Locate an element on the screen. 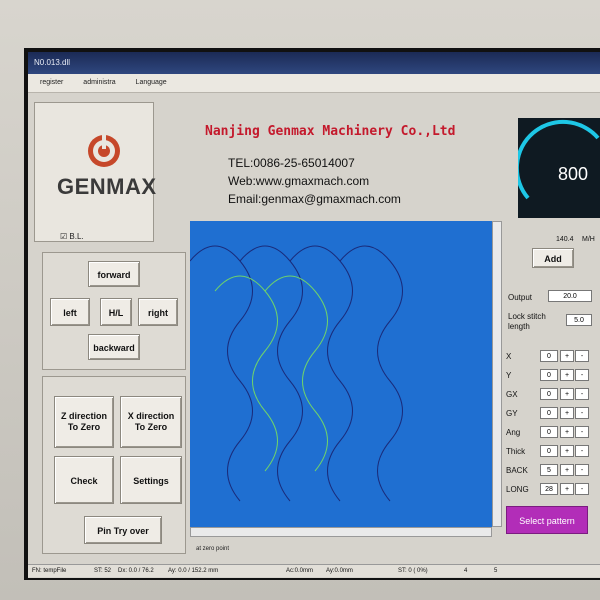 The height and width of the screenshot is (600, 600). output-field: 20.0 is located at coordinates (570, 296).